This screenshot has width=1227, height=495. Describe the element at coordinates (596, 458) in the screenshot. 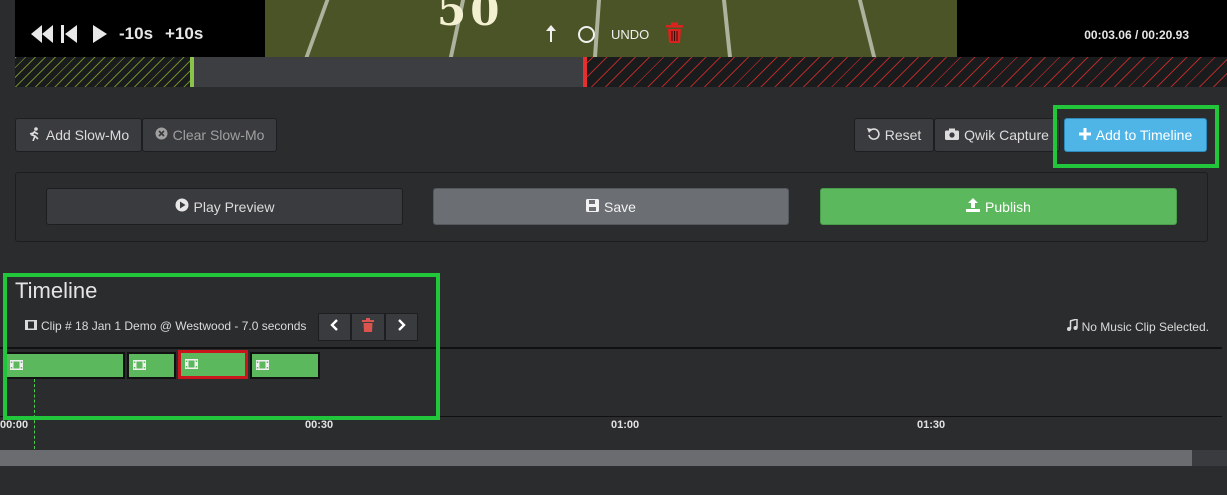

I see `scrollbar-thumb` at that location.